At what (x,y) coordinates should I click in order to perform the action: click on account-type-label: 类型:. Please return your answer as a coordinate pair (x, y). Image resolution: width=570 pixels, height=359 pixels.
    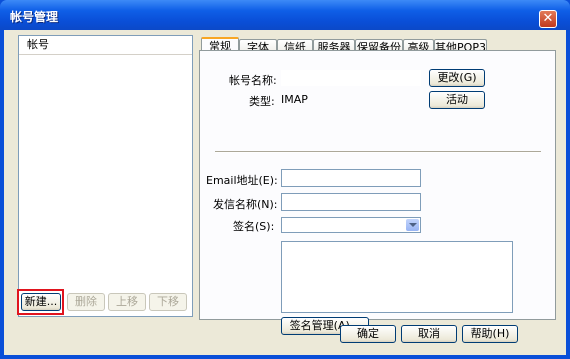
    Looking at the image, I should click on (262, 101).